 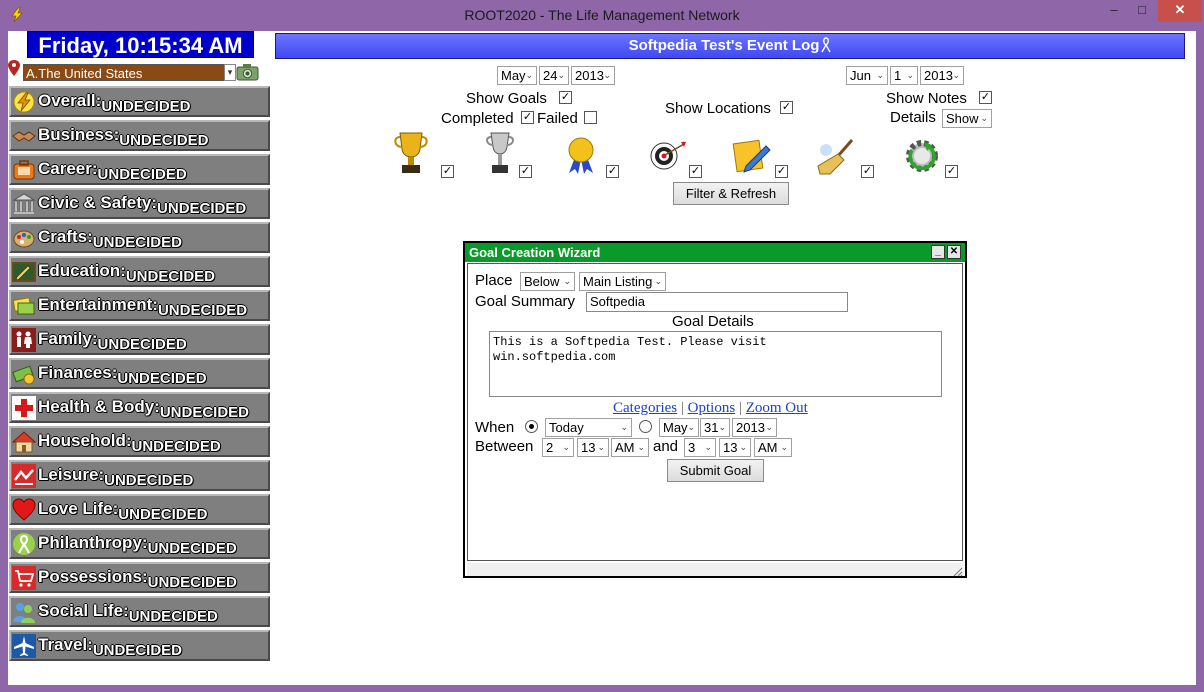 What do you see at coordinates (957, 570) in the screenshot?
I see `resize-grip-icon` at bounding box center [957, 570].